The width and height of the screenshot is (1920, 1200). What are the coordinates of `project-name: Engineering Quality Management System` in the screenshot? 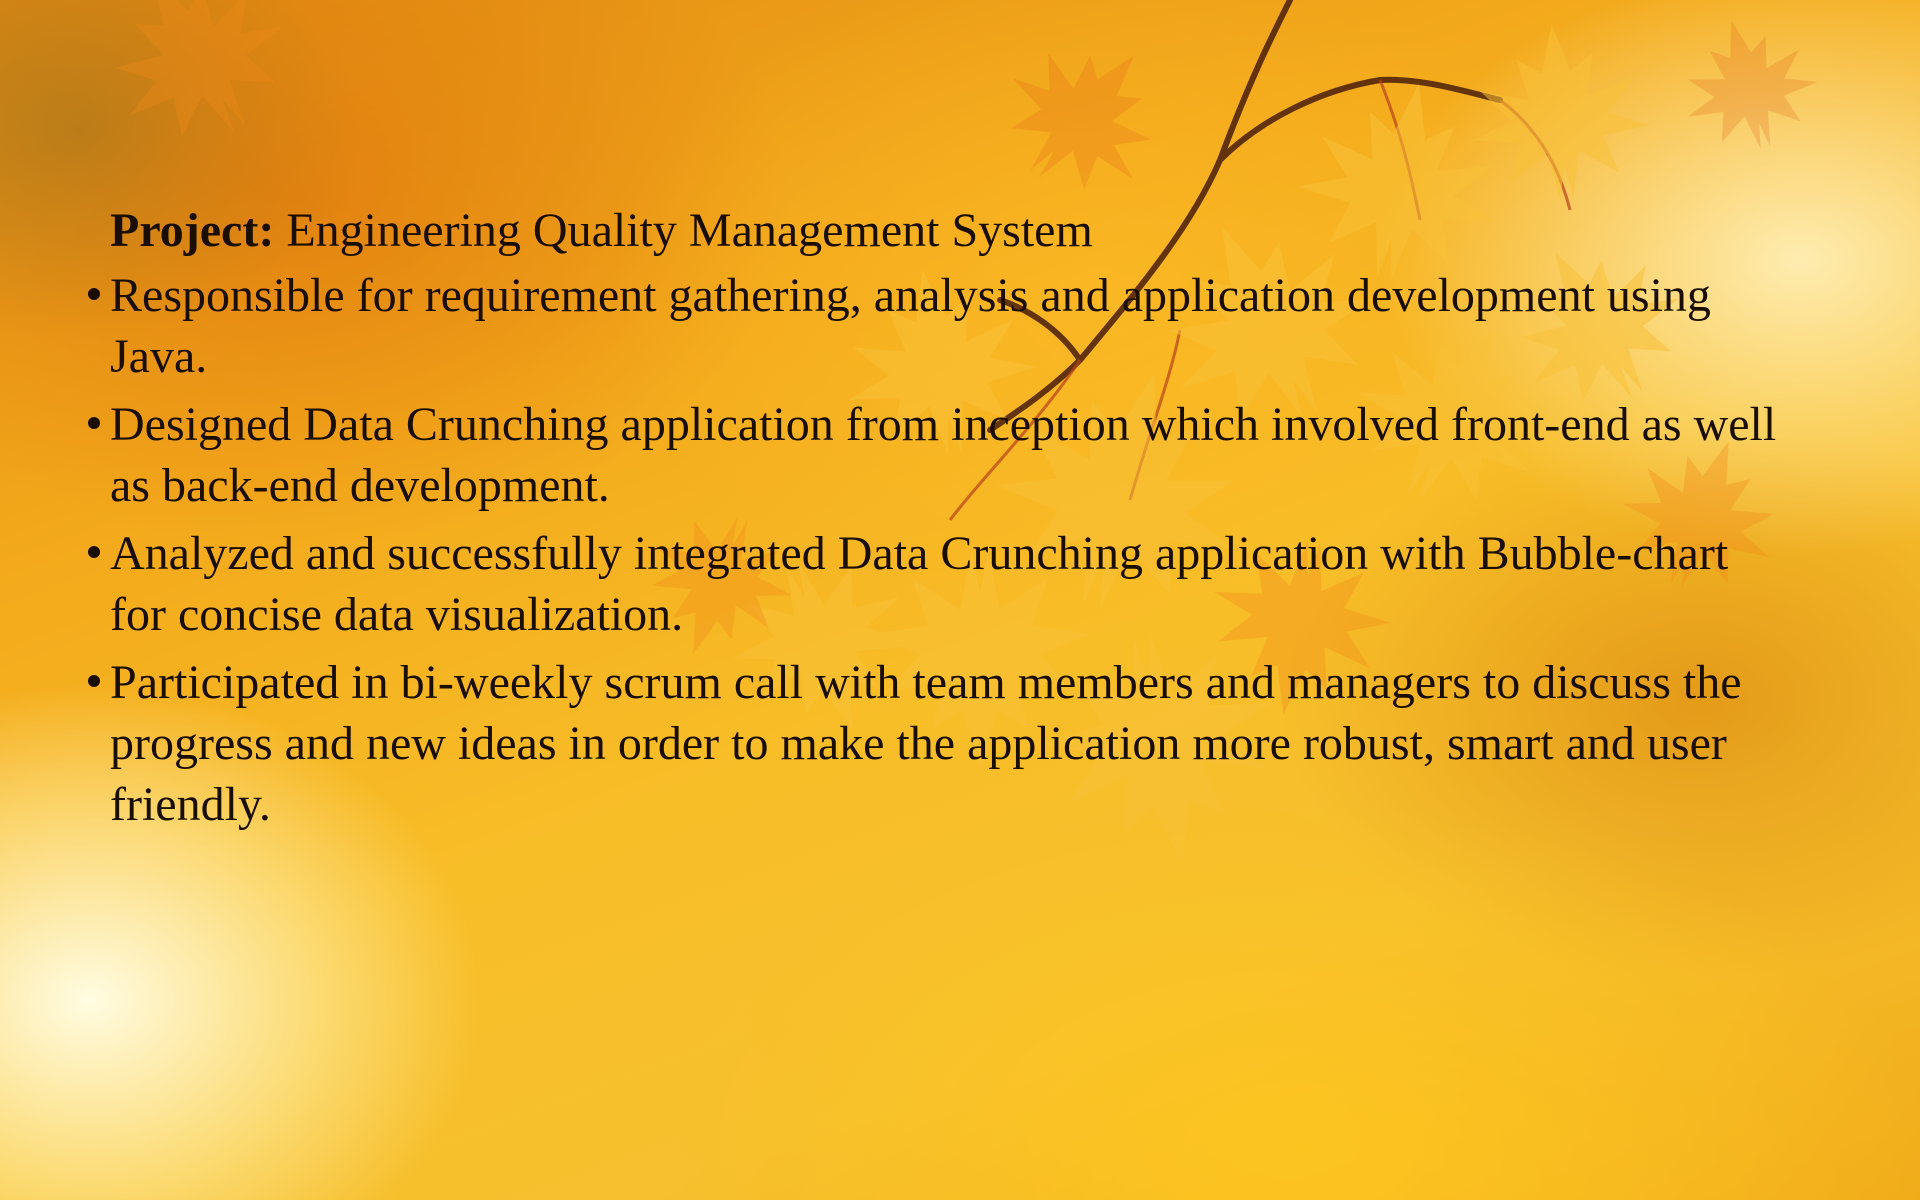 It's located at (689, 230).